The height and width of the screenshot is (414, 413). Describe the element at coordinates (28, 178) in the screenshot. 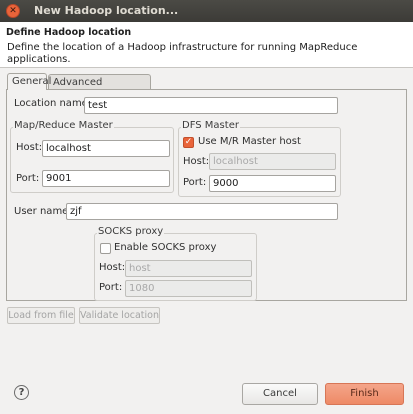

I see `mr-port-label: Port:` at that location.